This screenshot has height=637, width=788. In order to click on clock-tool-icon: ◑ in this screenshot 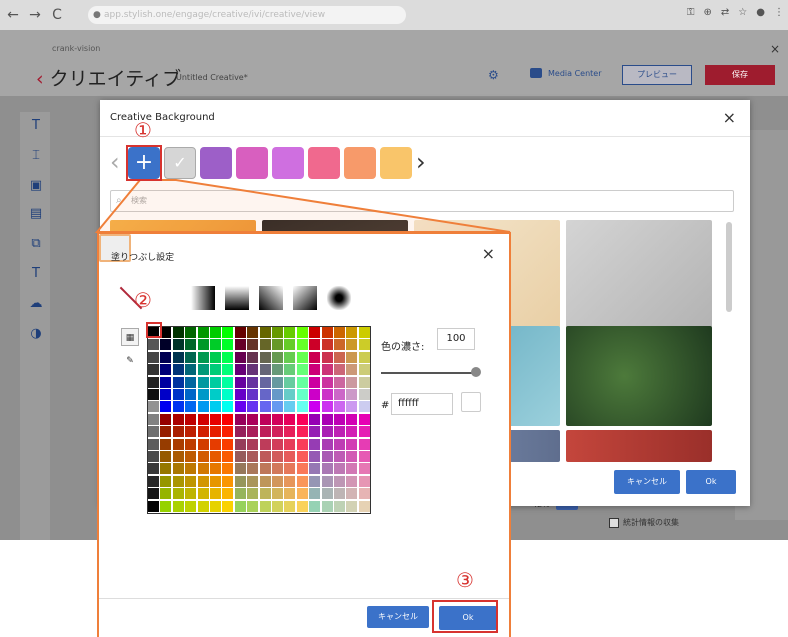, I will do `click(36, 334)`.